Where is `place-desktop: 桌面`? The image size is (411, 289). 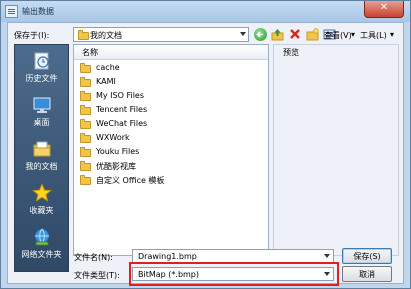
place-desktop: 桌面 is located at coordinates (41, 114).